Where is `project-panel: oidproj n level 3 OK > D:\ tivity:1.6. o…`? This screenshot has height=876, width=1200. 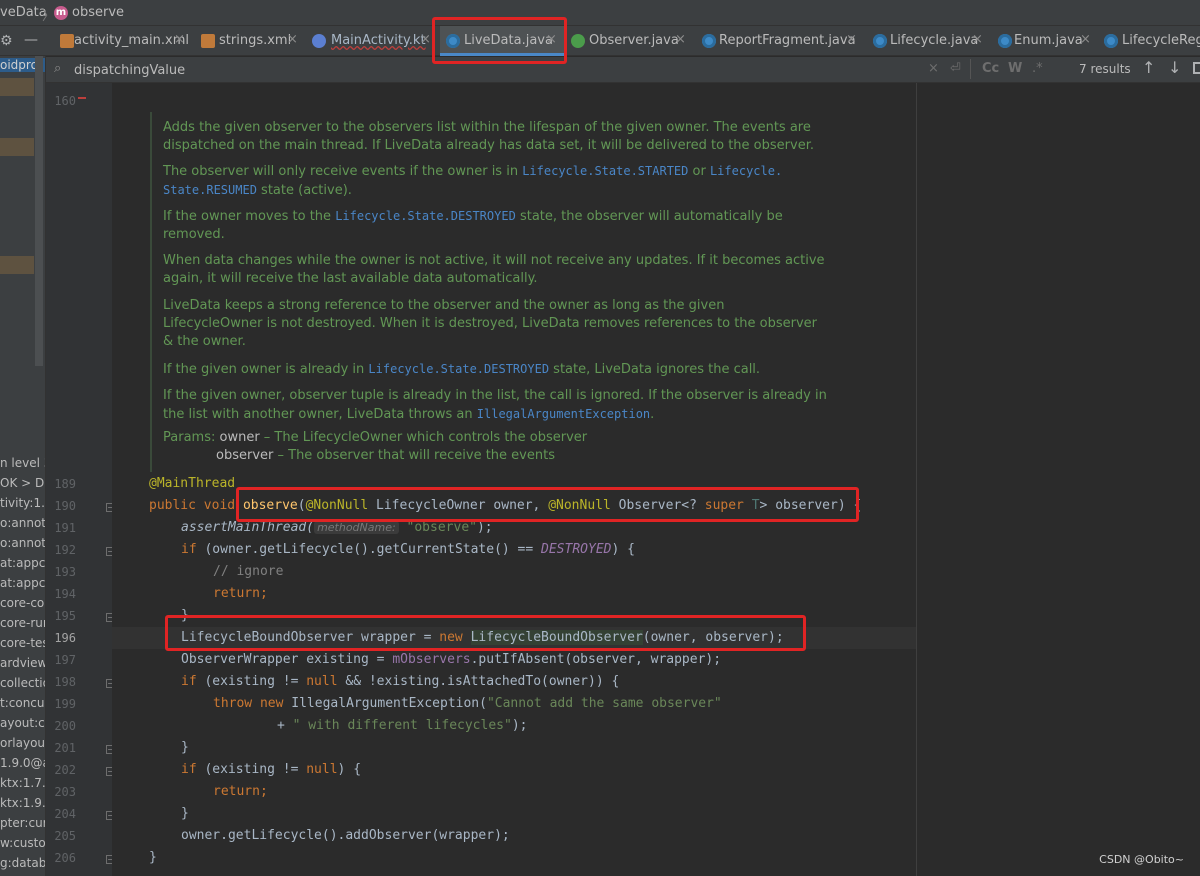 project-panel: oidproj n level 3 OK > D:\ tivity:1.6. o… is located at coordinates (23, 466).